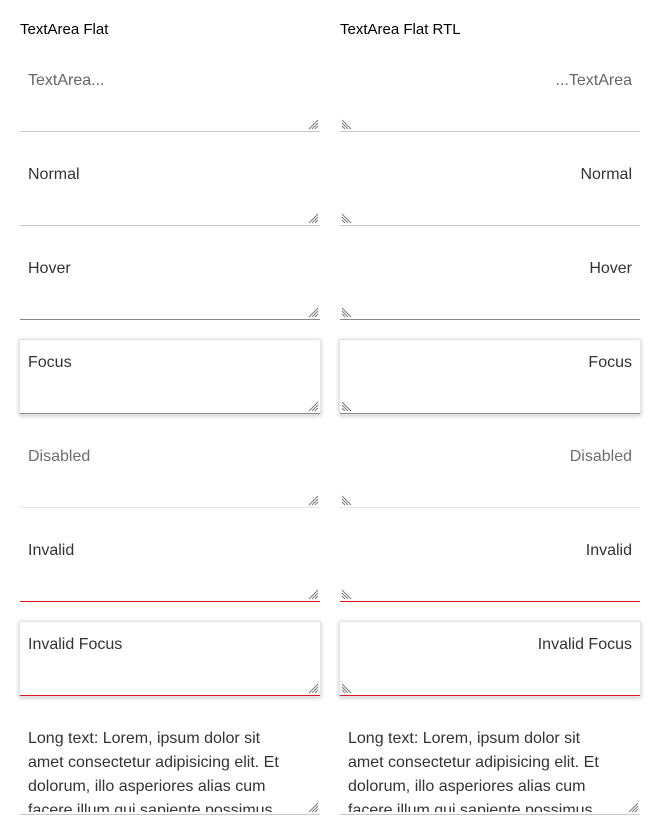 This screenshot has height=835, width=660. Describe the element at coordinates (490, 377) in the screenshot. I see `textarea-rtl-focus: Focus` at that location.